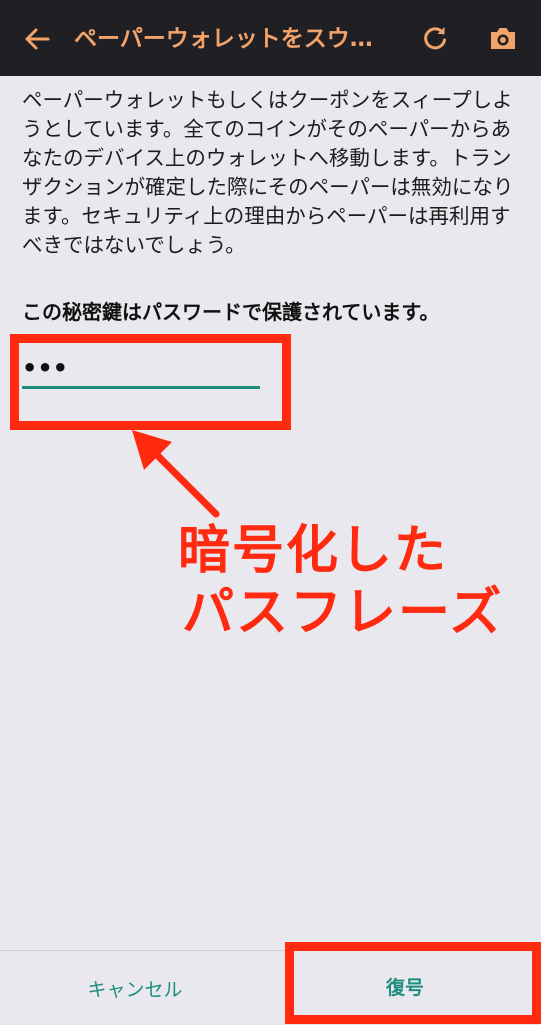 The height and width of the screenshot is (1025, 541). What do you see at coordinates (135, 988) in the screenshot?
I see `cancel-button: キャンセル` at bounding box center [135, 988].